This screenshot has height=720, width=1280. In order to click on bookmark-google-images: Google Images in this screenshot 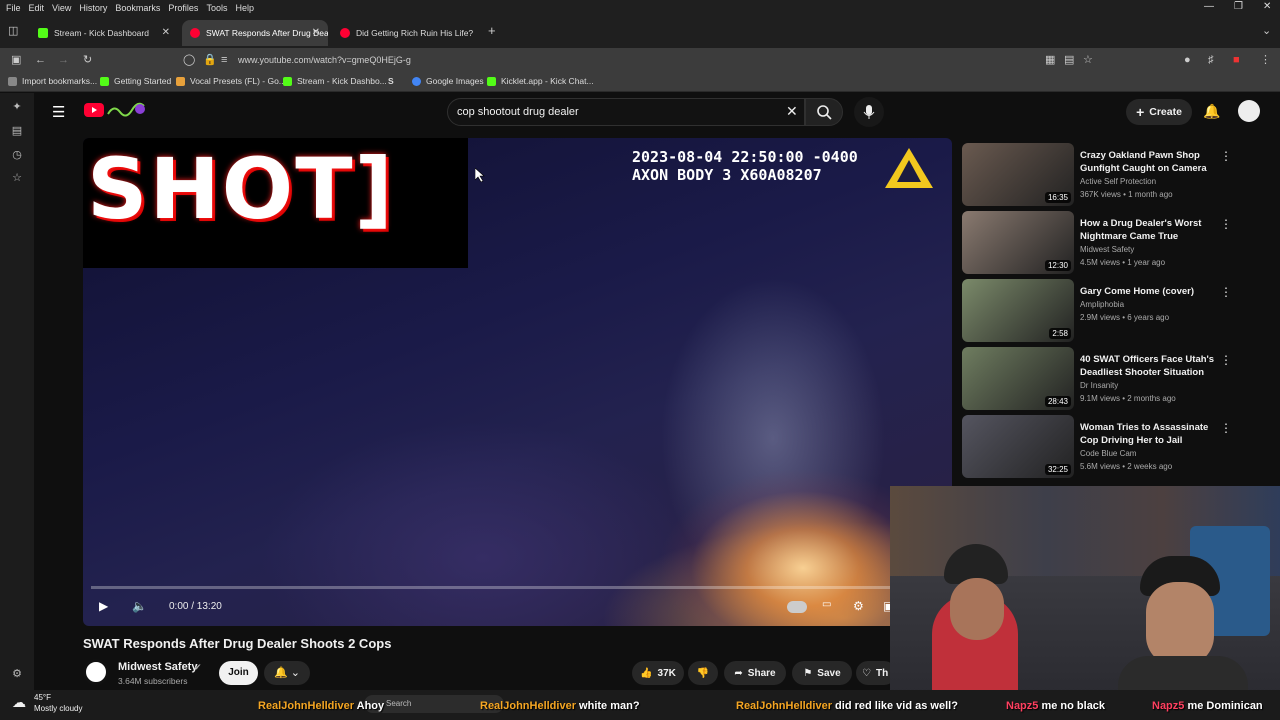, I will do `click(448, 81)`.